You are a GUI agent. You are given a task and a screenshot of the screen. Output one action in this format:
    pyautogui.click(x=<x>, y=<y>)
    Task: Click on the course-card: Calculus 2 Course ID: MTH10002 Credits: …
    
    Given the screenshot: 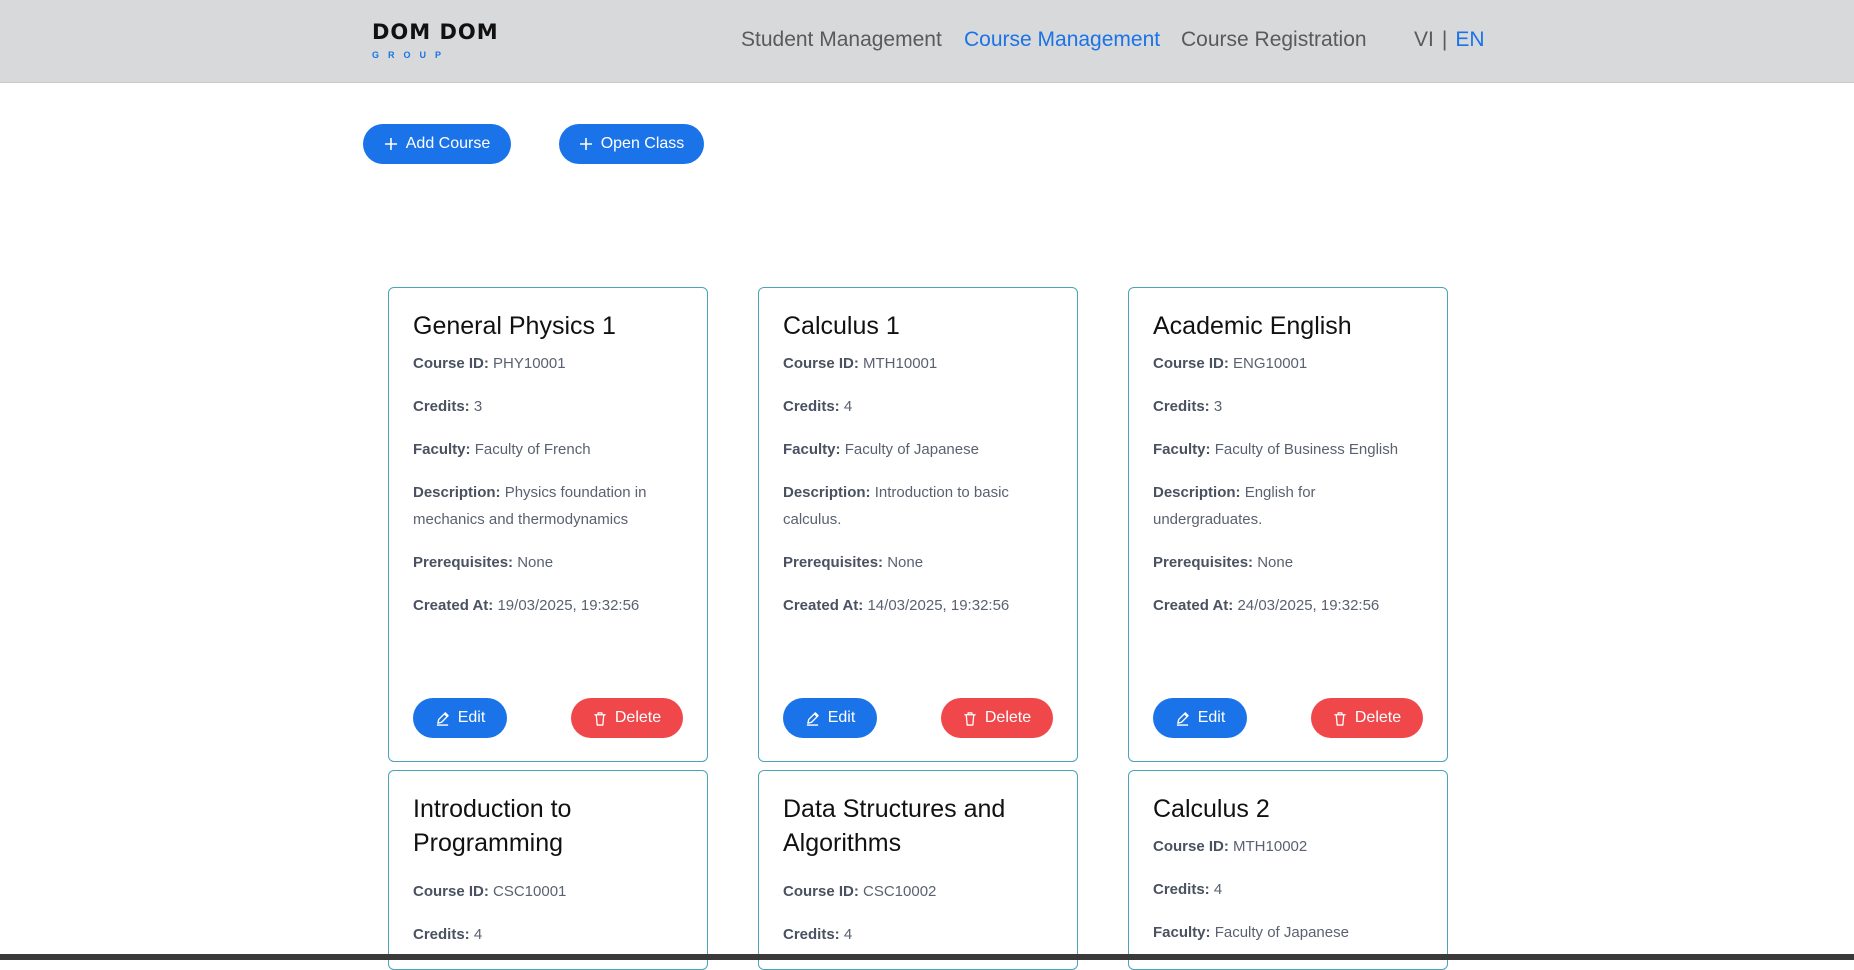 What is the action you would take?
    pyautogui.click(x=1288, y=870)
    